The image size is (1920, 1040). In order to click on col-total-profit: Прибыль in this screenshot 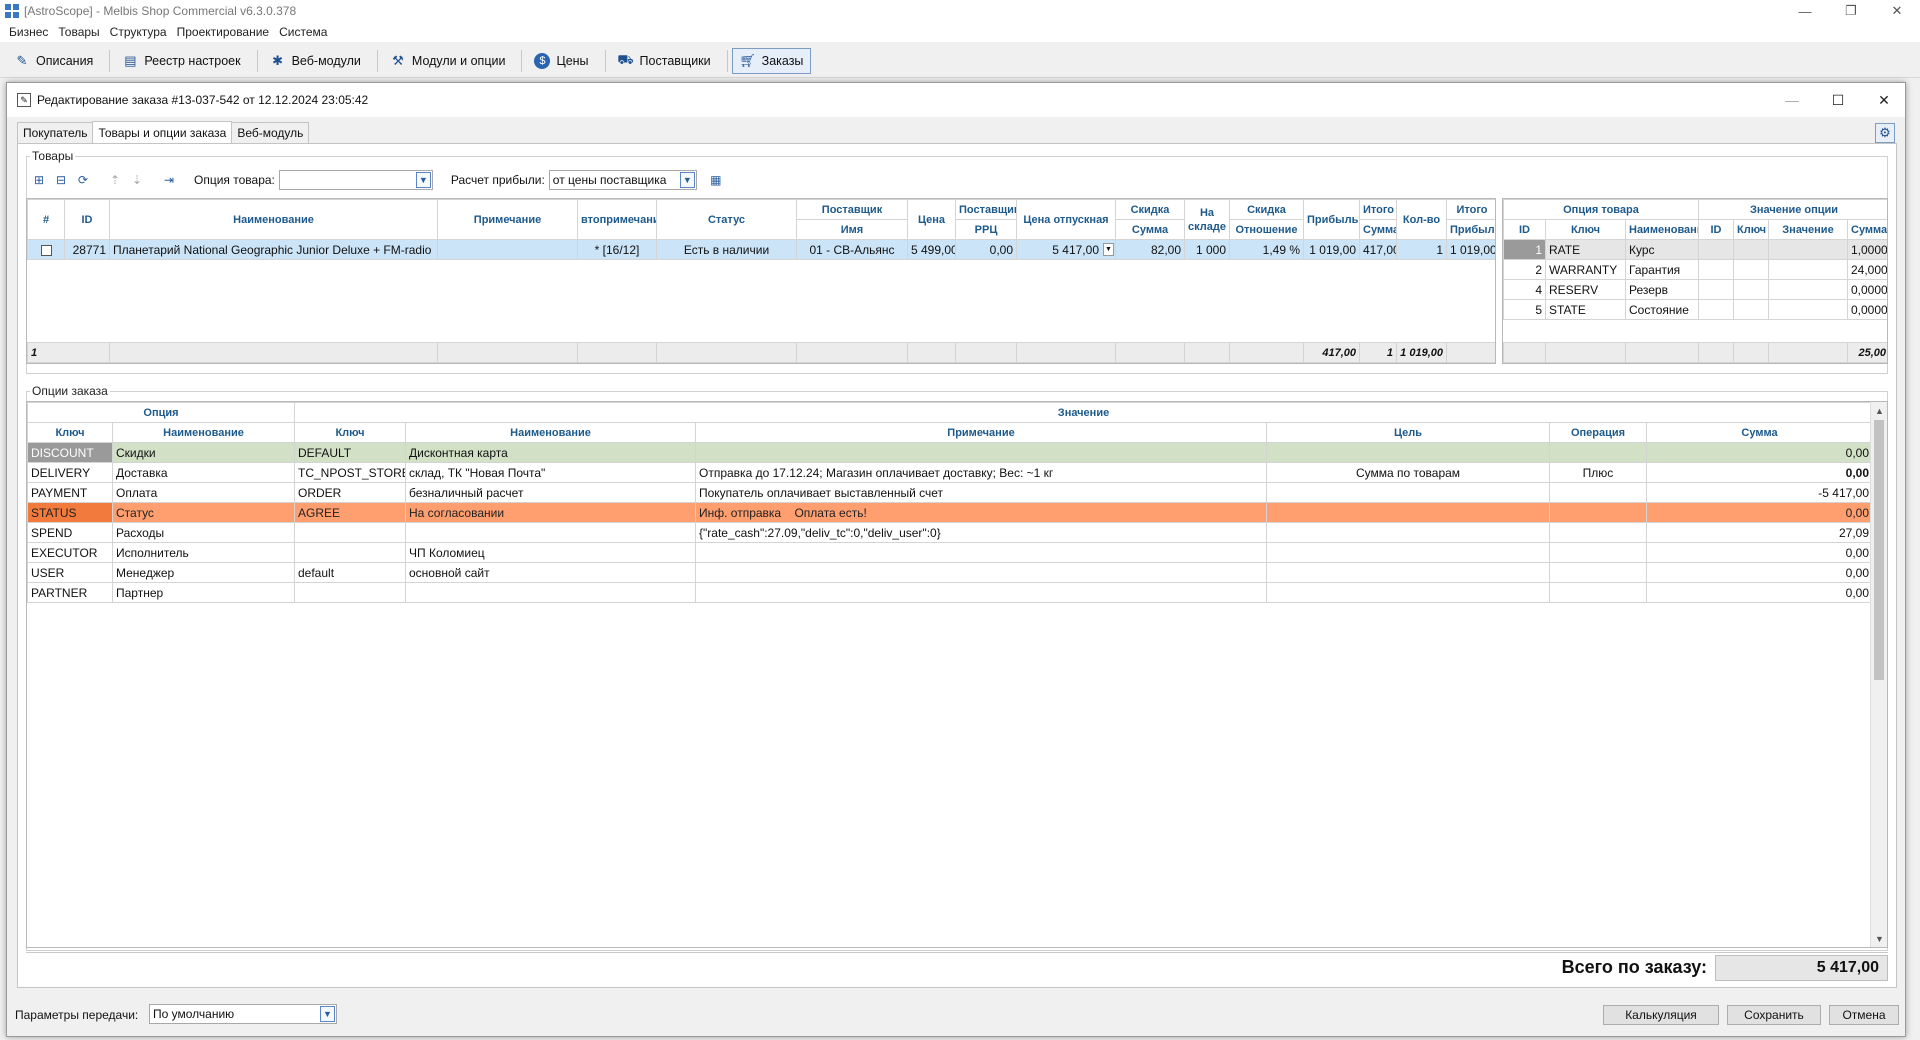, I will do `click(1470, 229)`.